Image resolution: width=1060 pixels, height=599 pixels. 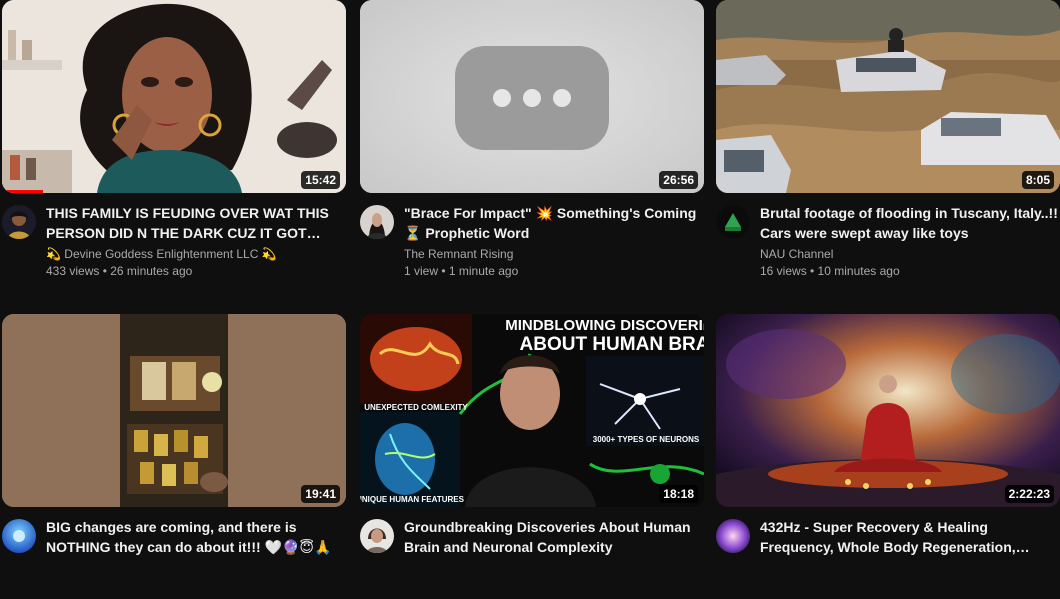 What do you see at coordinates (416, 407) in the screenshot?
I see `thumb-label-a: UNEXPECTED COMLEXITY` at bounding box center [416, 407].